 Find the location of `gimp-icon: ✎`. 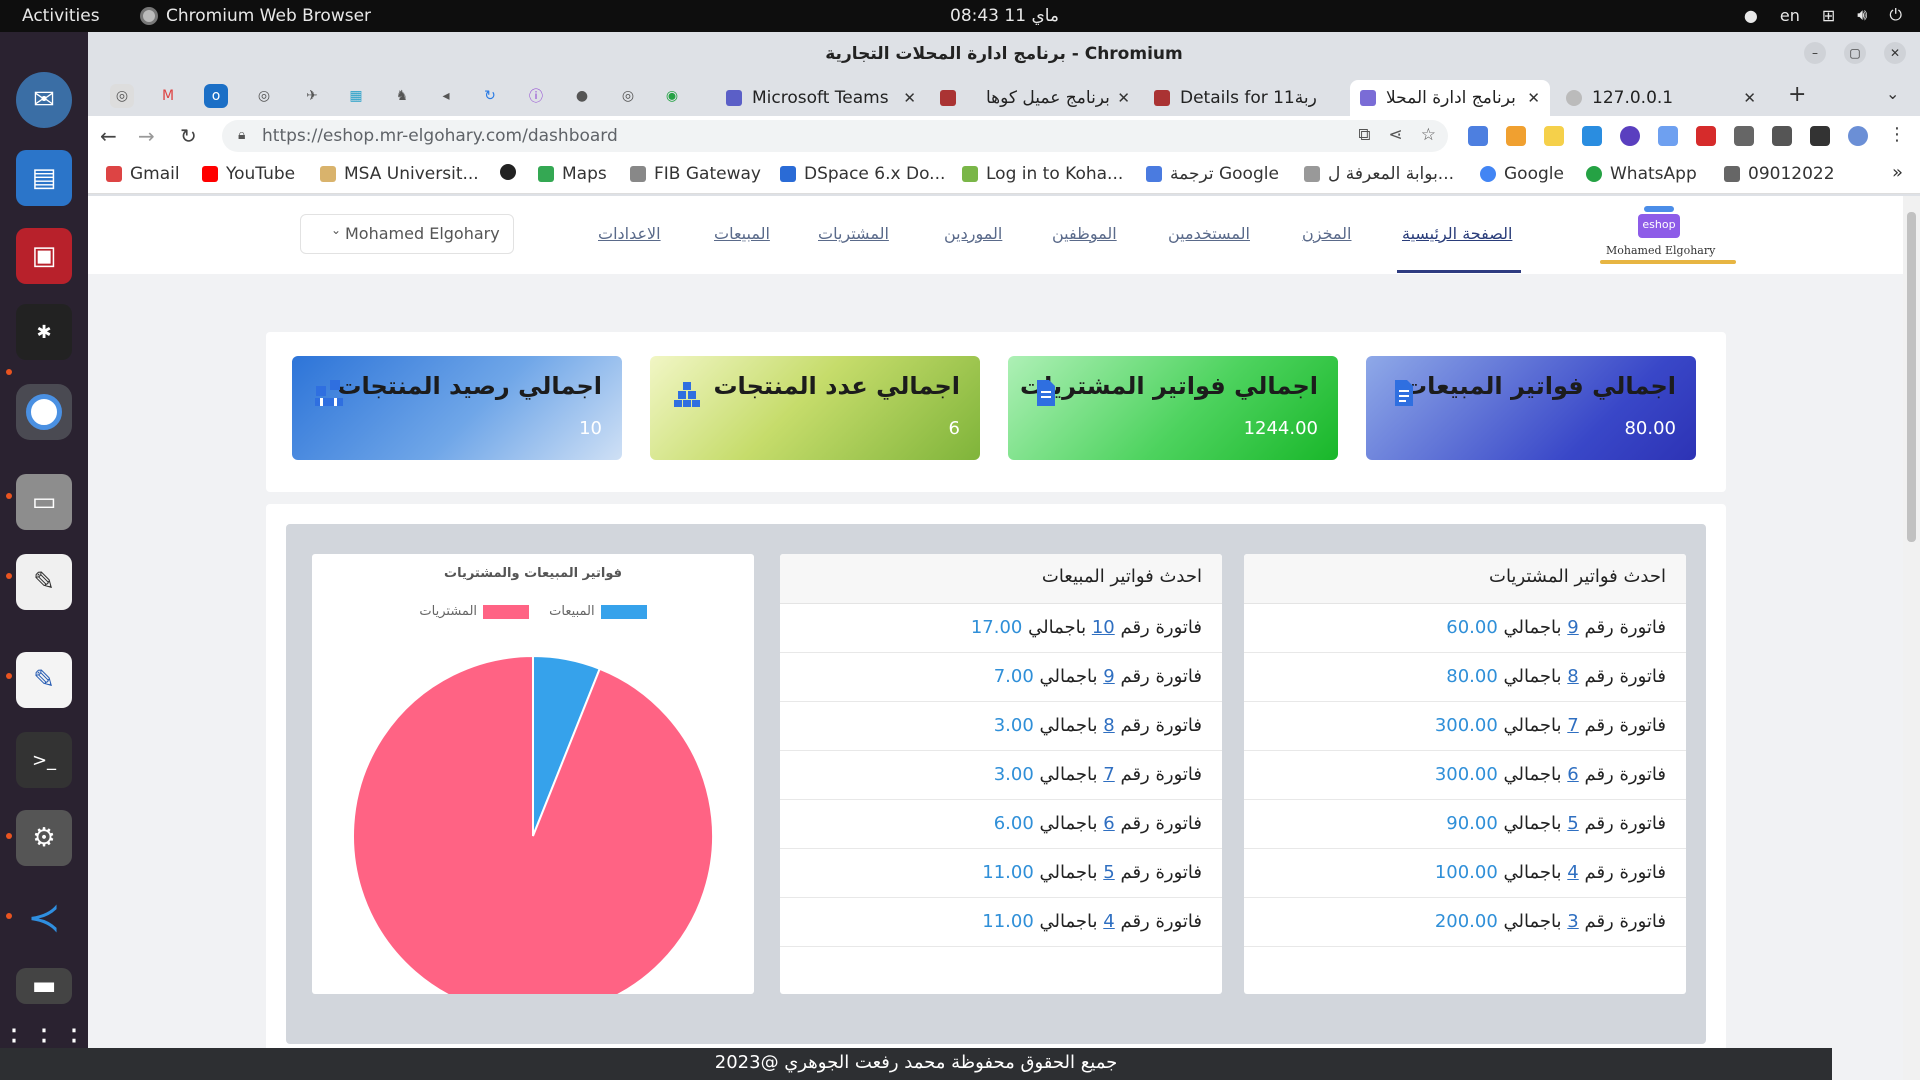

gimp-icon: ✎ is located at coordinates (44, 582).